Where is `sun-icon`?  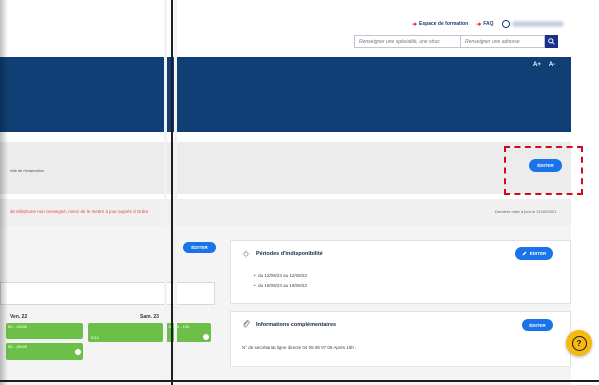 sun-icon is located at coordinates (246, 254).